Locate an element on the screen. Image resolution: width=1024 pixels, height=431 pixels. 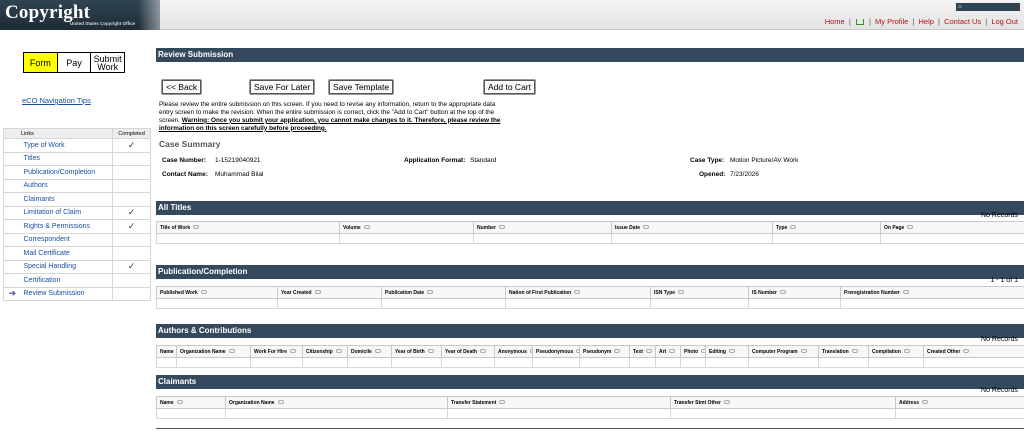
column-header: Pseudonym is located at coordinates (604, 351).